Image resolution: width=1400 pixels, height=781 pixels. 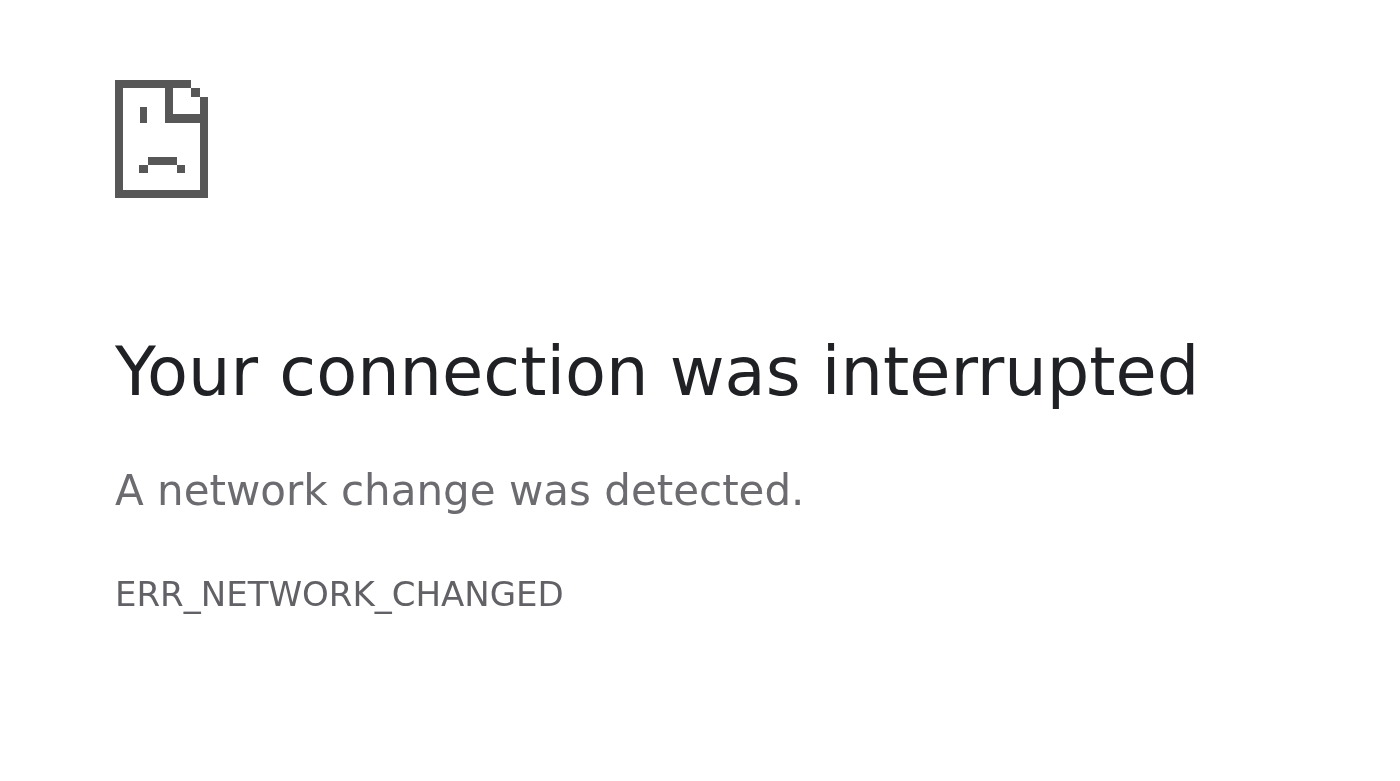 What do you see at coordinates (339, 594) in the screenshot?
I see `error-code: ERR_NETWORK_CHANGED` at bounding box center [339, 594].